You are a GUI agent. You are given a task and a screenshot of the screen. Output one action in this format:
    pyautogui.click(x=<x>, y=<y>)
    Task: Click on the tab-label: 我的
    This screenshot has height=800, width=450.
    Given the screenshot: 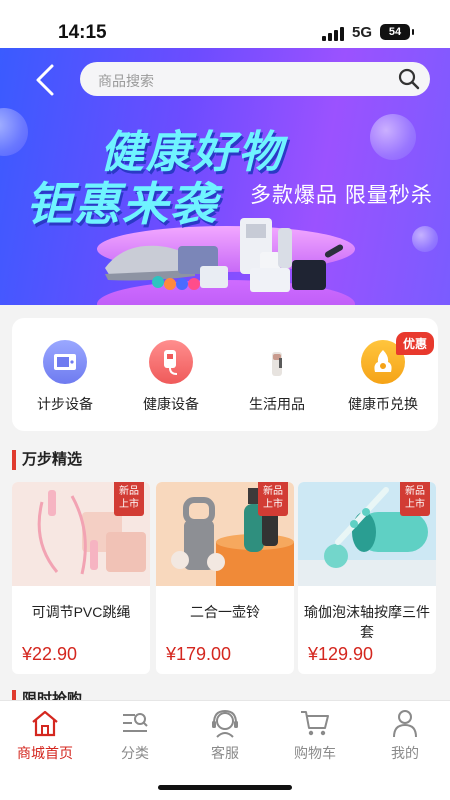 What is the action you would take?
    pyautogui.click(x=405, y=753)
    